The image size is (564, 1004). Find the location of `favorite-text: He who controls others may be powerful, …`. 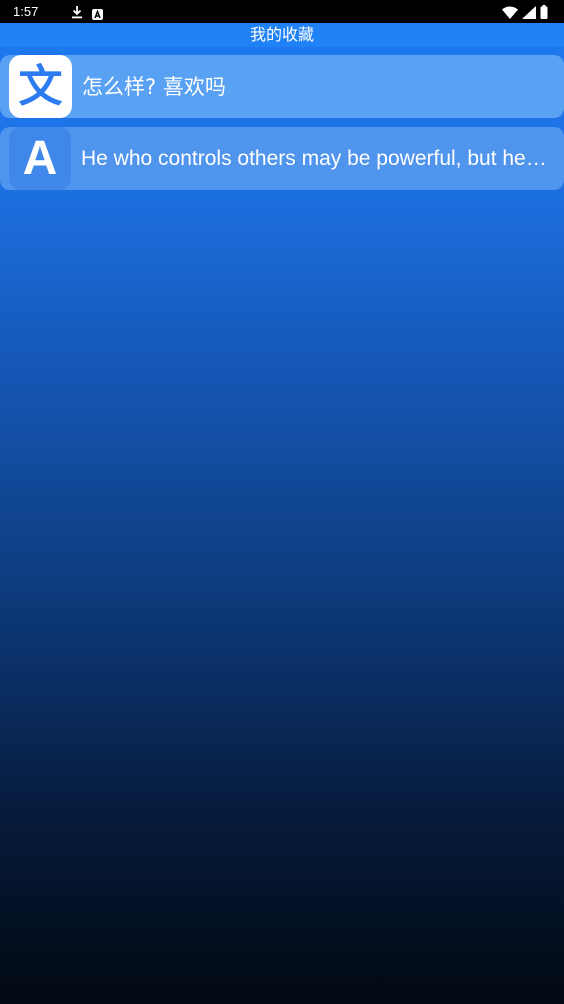

favorite-text: He who controls others may be powerful, … is located at coordinates (316, 158).